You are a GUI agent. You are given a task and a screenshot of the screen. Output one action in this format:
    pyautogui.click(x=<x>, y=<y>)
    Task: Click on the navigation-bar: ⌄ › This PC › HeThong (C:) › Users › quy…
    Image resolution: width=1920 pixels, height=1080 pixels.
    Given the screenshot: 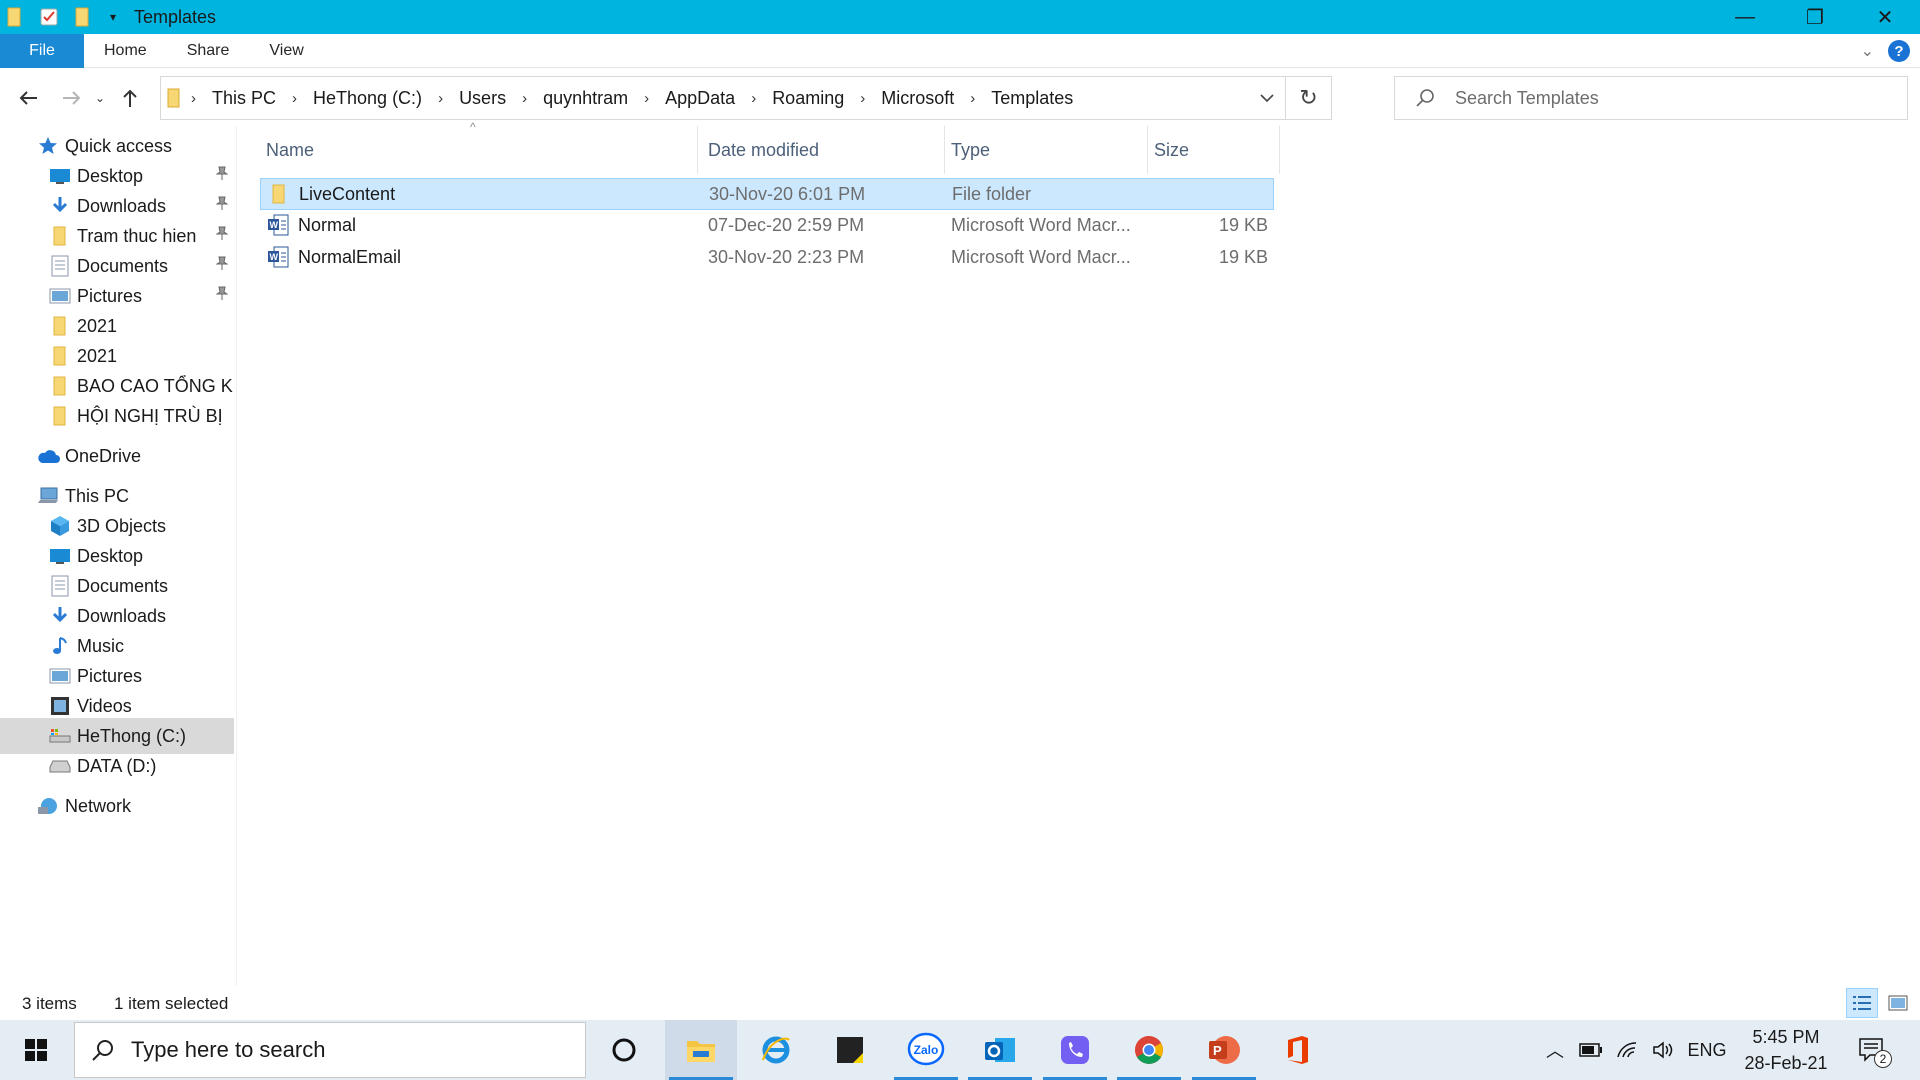 What is the action you would take?
    pyautogui.click(x=960, y=98)
    